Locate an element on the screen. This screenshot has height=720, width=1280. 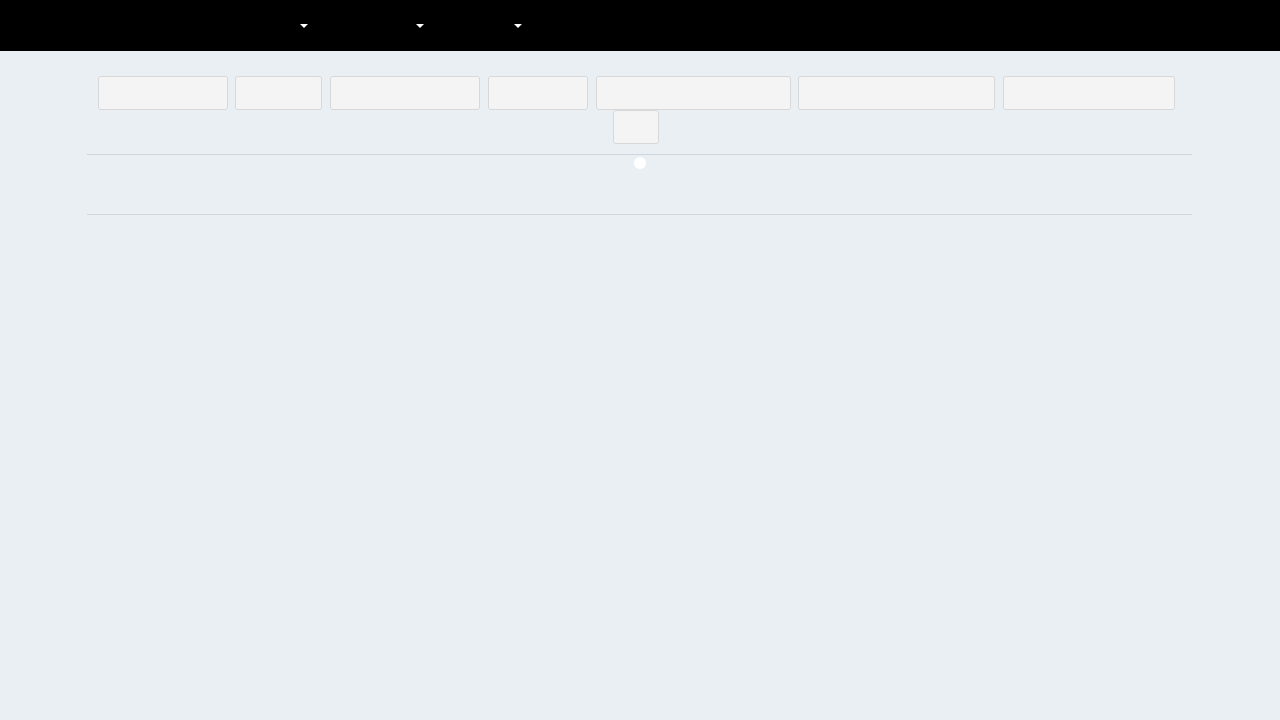
content-divider-bottom is located at coordinates (639, 214).